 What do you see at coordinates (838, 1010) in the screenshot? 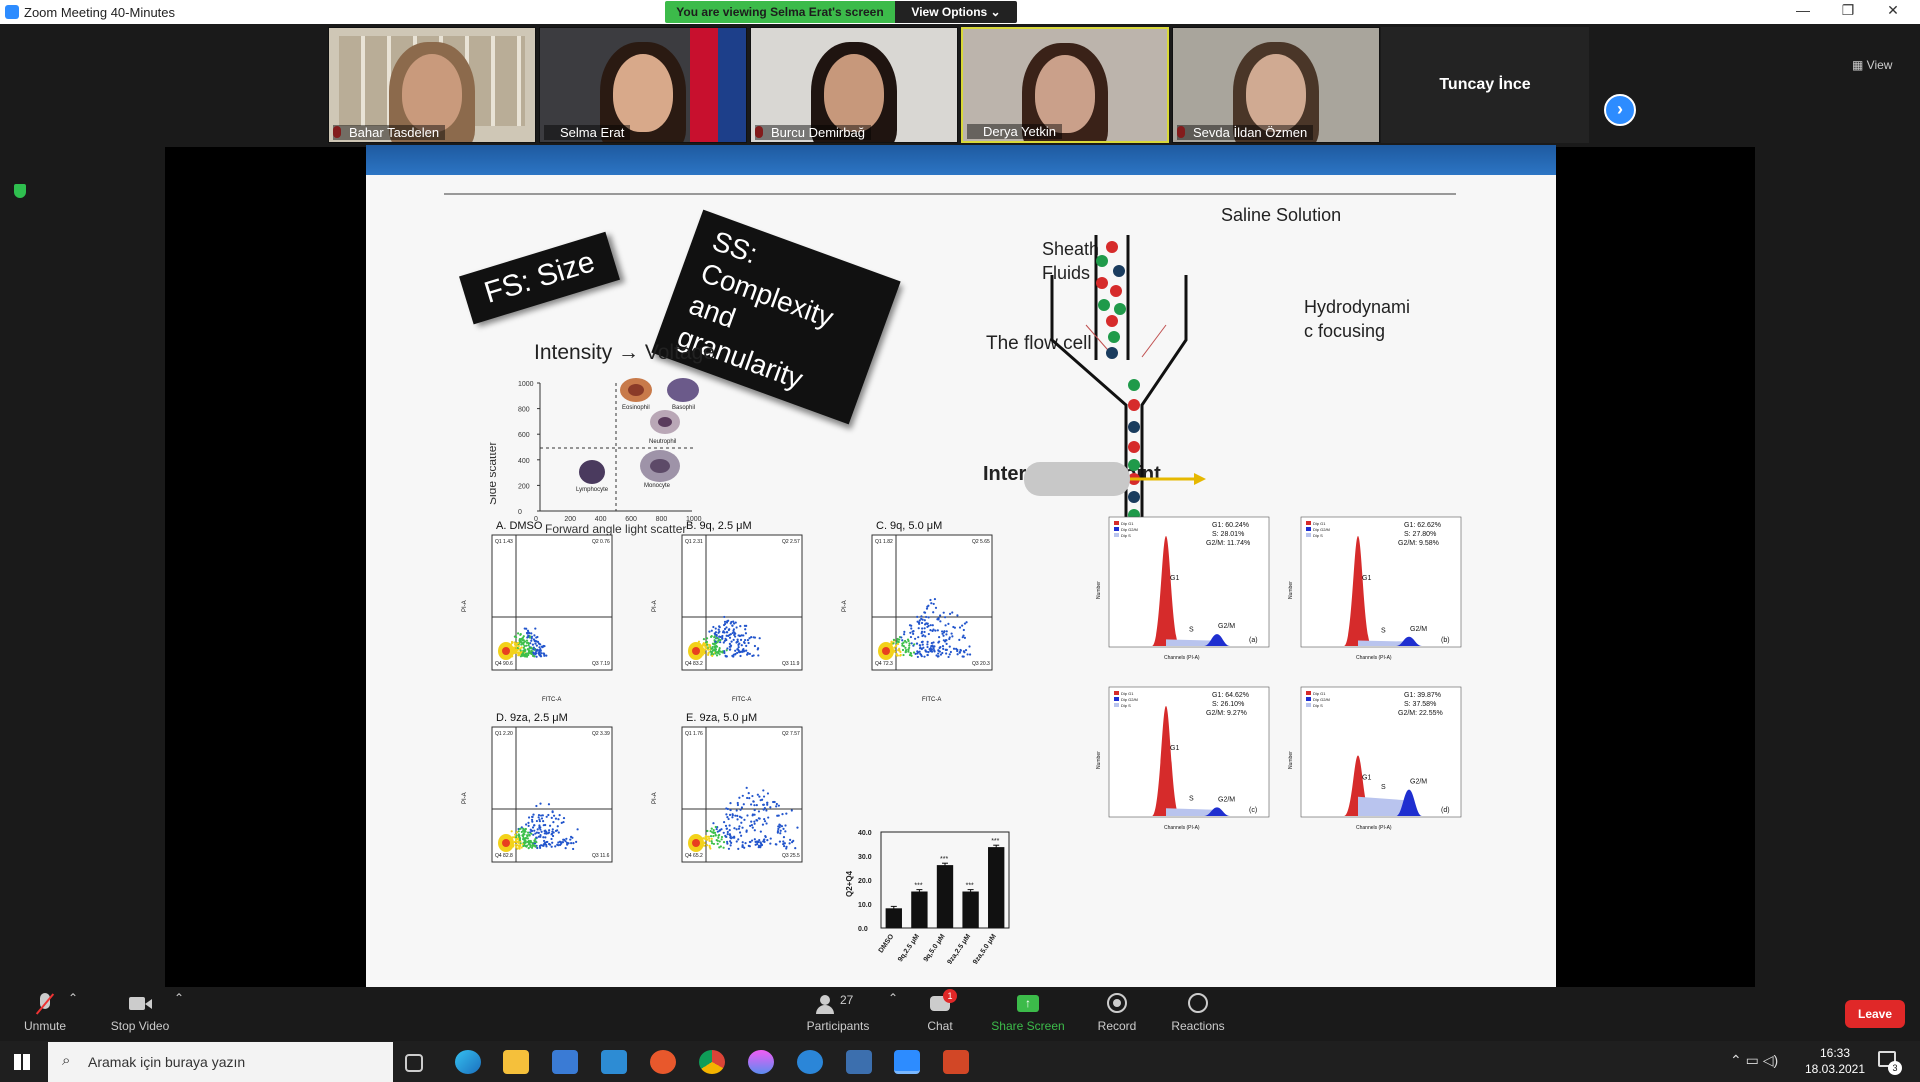
I see `participants-button: 27 Participants` at bounding box center [838, 1010].